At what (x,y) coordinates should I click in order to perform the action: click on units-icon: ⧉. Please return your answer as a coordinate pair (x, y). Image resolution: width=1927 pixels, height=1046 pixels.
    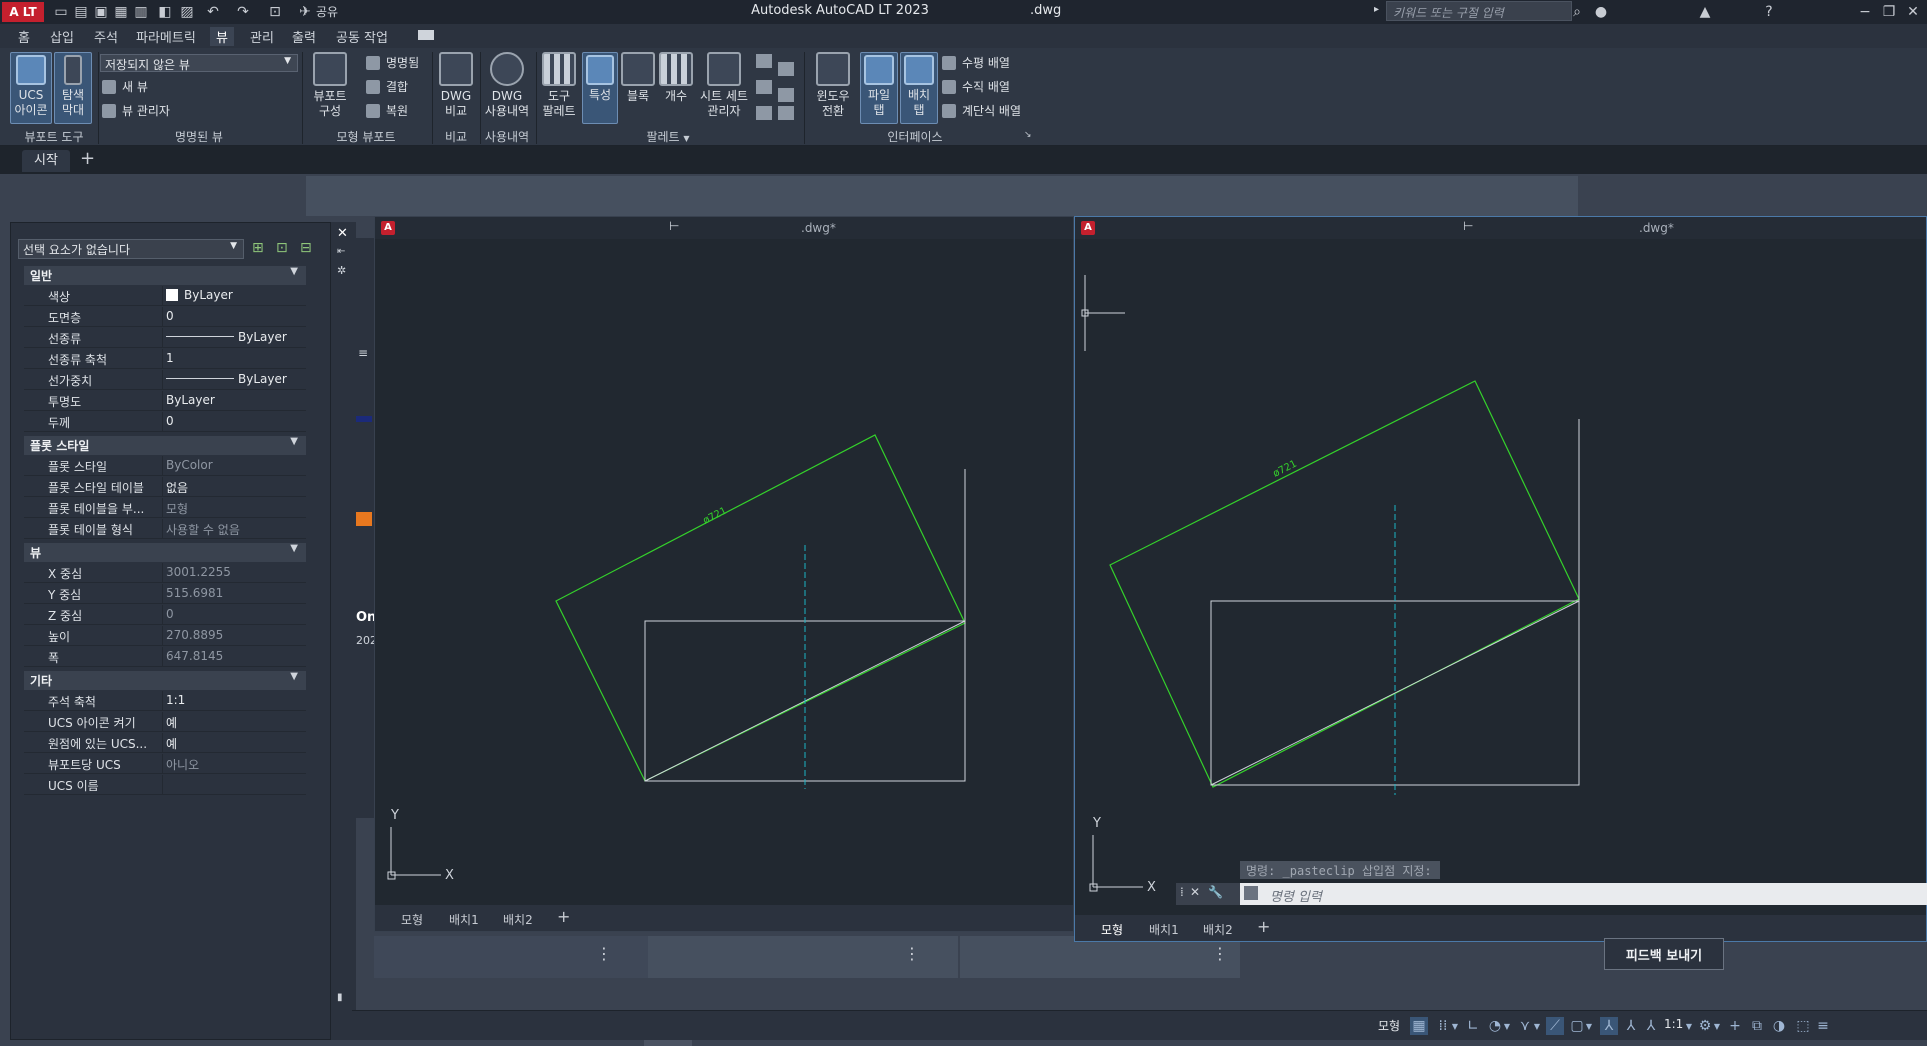
    Looking at the image, I should click on (1757, 1026).